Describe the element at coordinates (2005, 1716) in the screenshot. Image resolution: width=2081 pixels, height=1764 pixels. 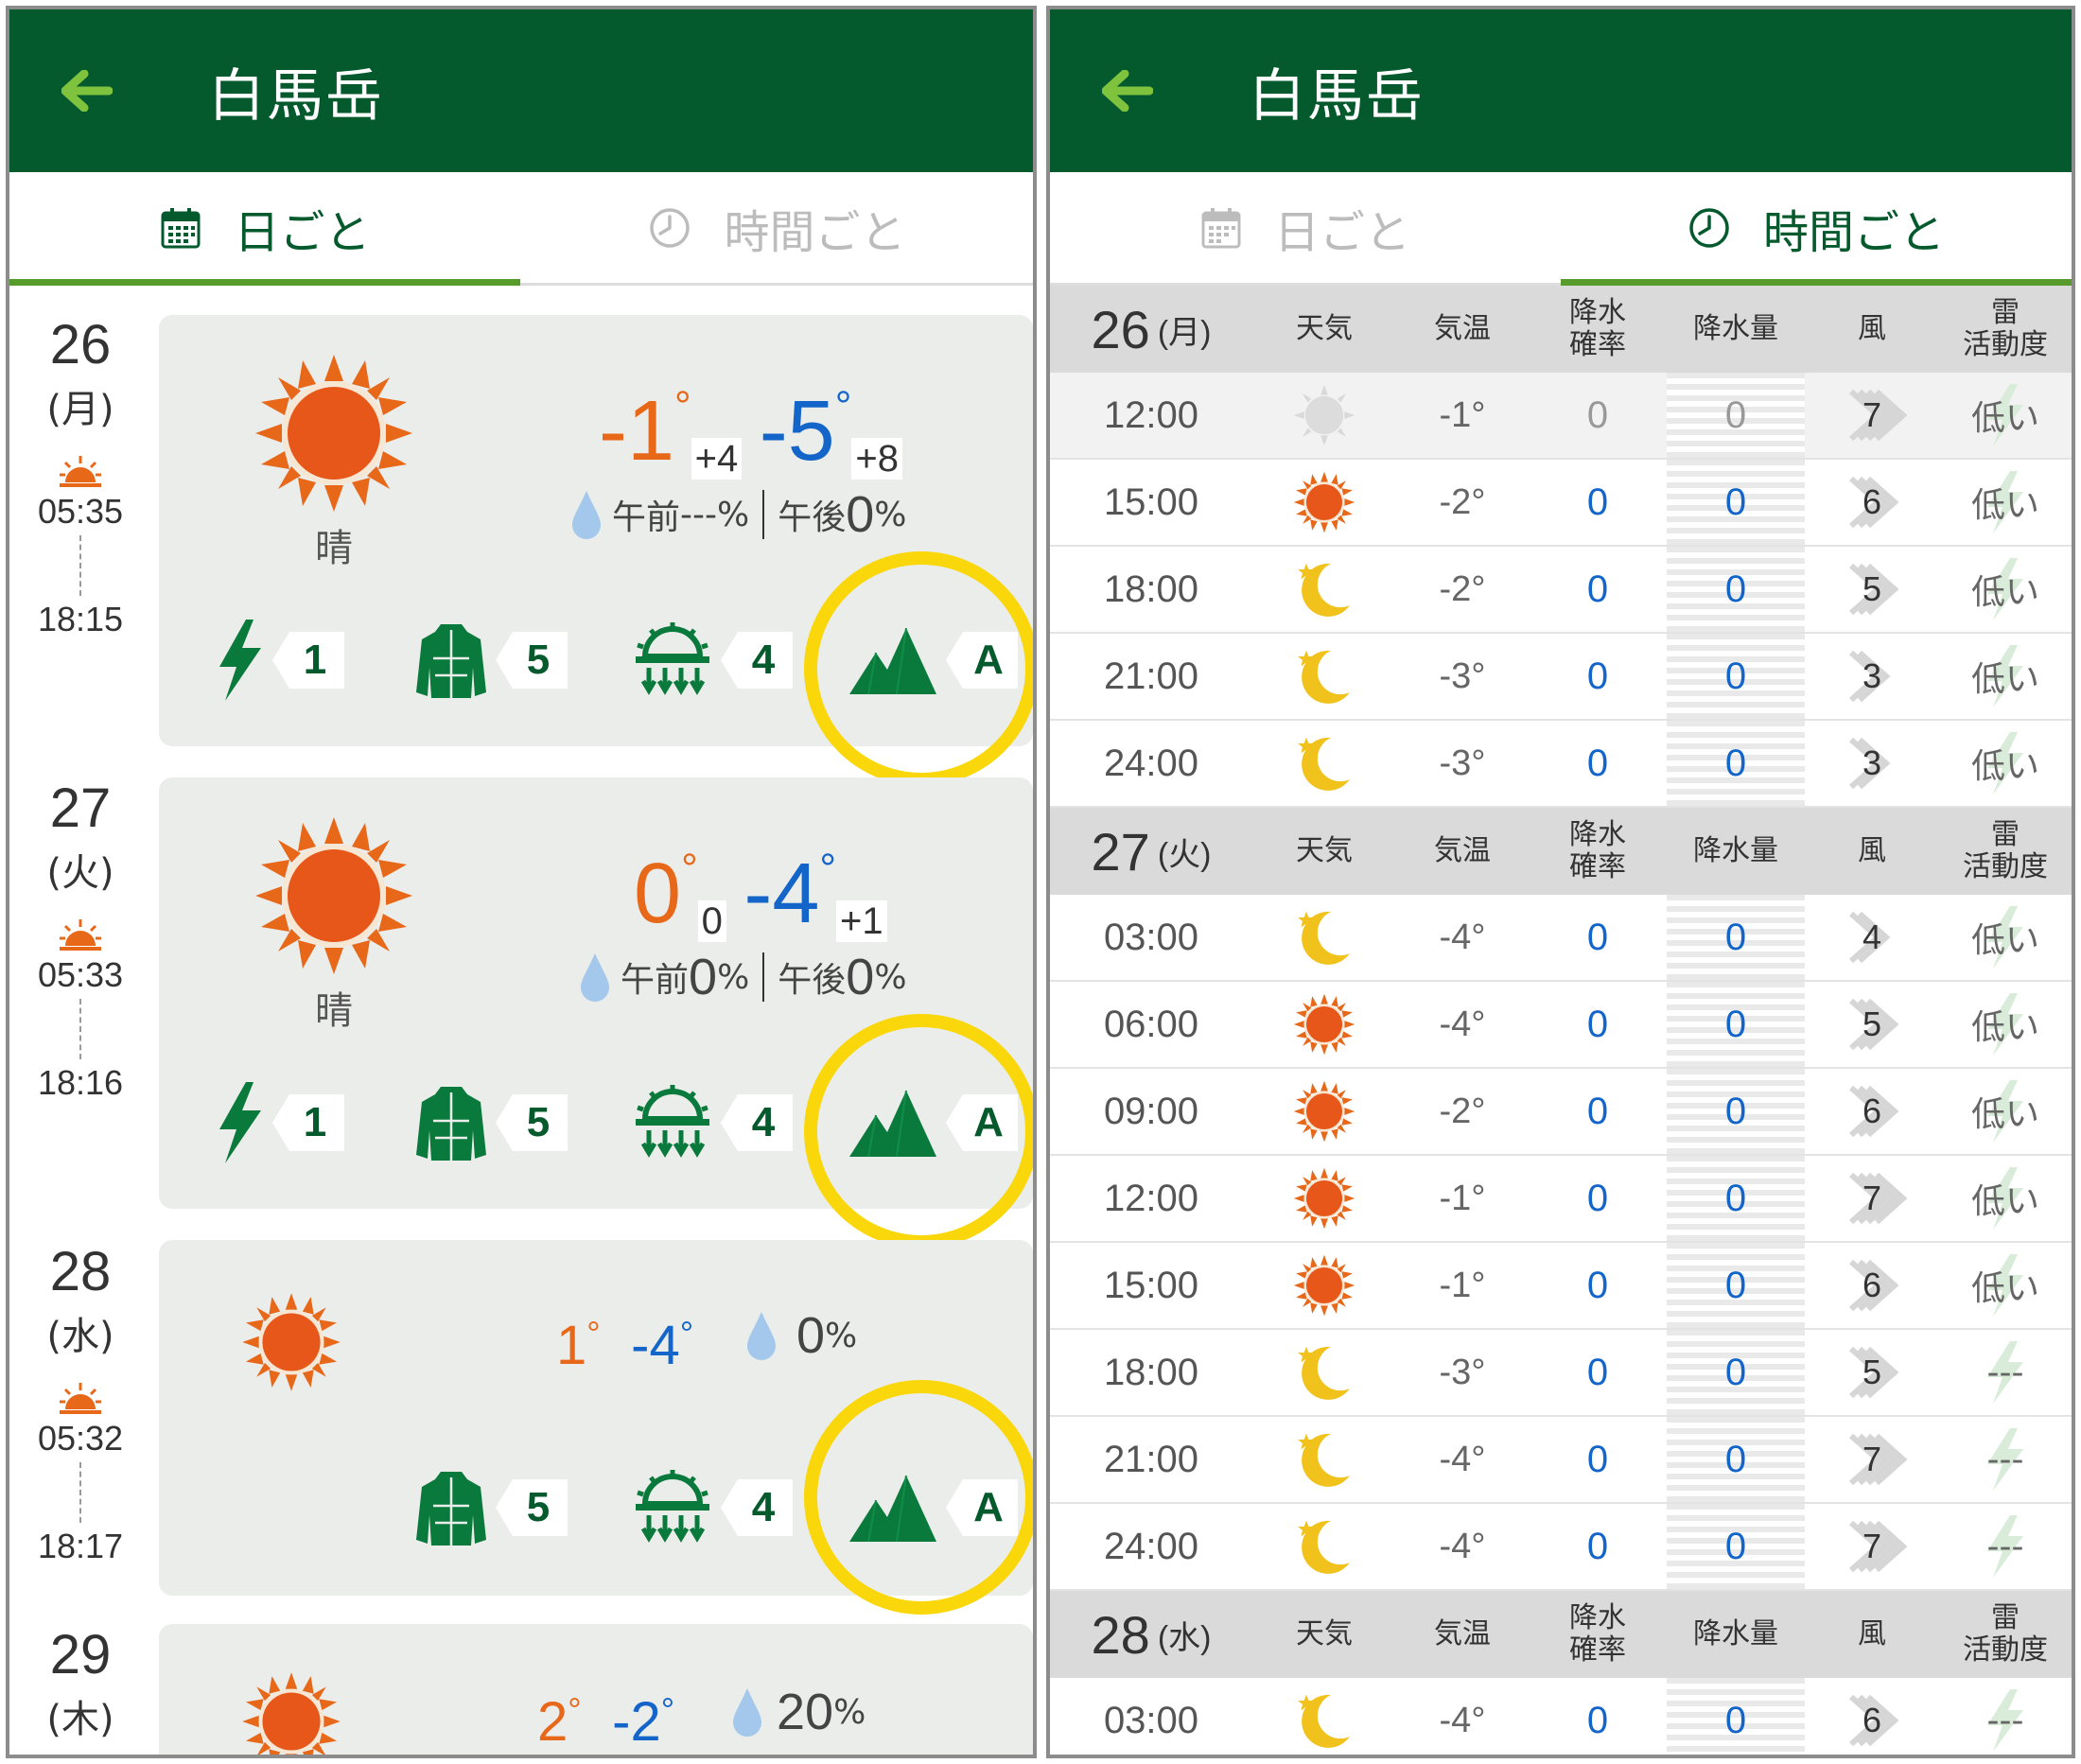
I see `thunder-cell: ---` at that location.